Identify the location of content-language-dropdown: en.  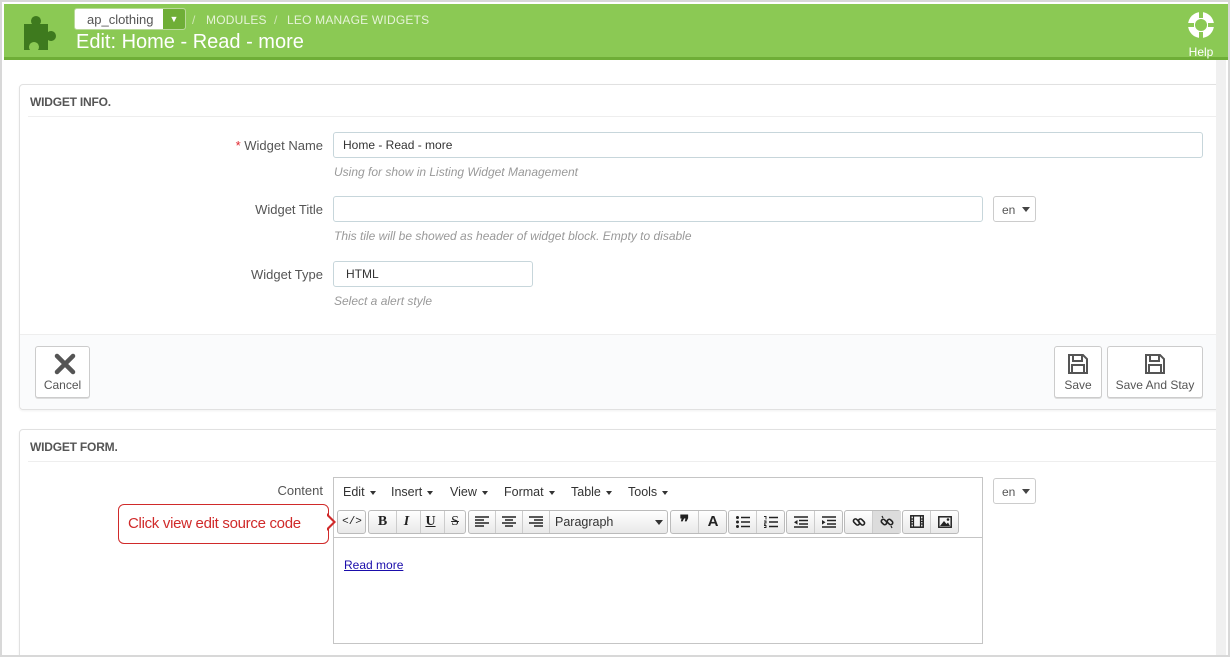
(1014, 491).